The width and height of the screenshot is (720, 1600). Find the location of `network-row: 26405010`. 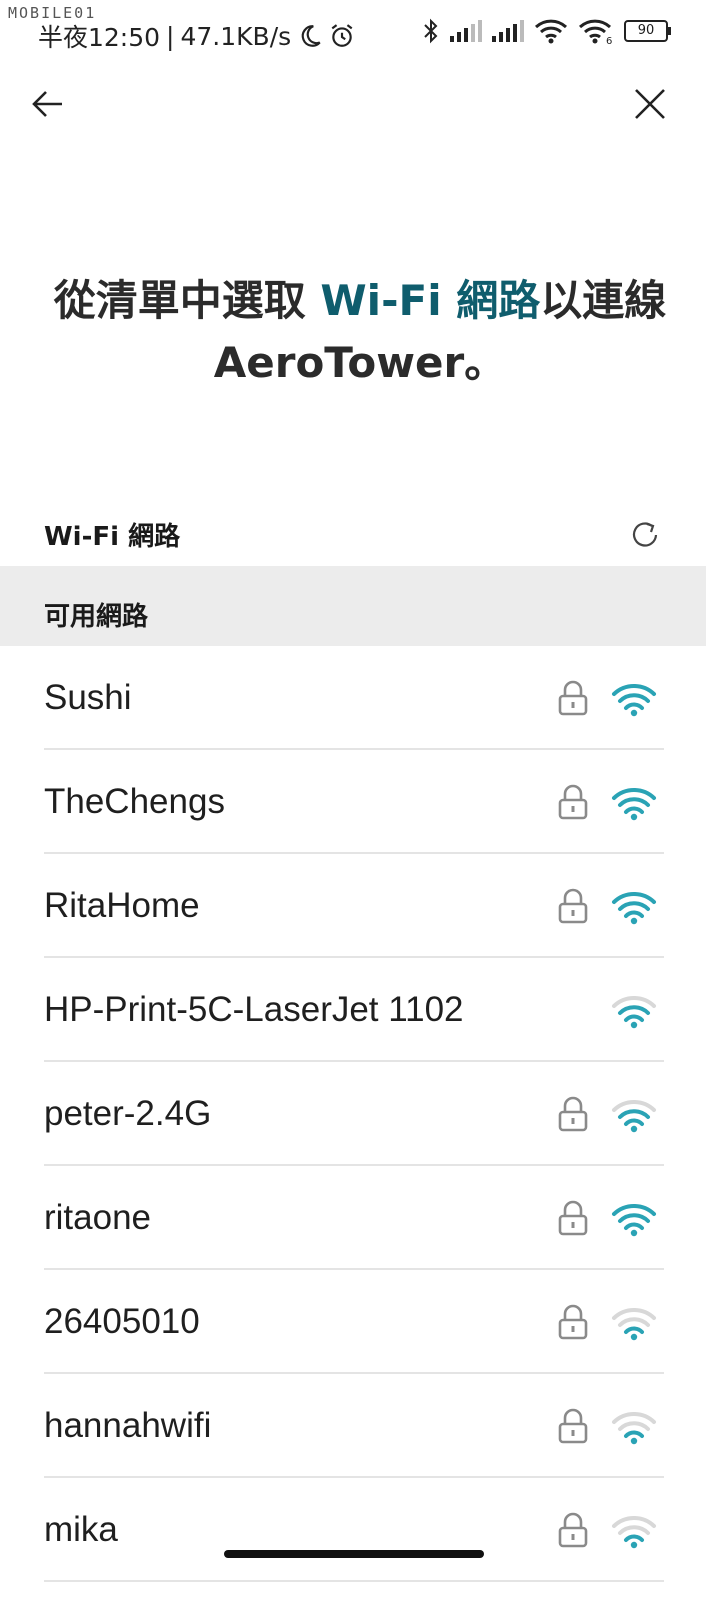

network-row: 26405010 is located at coordinates (353, 1322).